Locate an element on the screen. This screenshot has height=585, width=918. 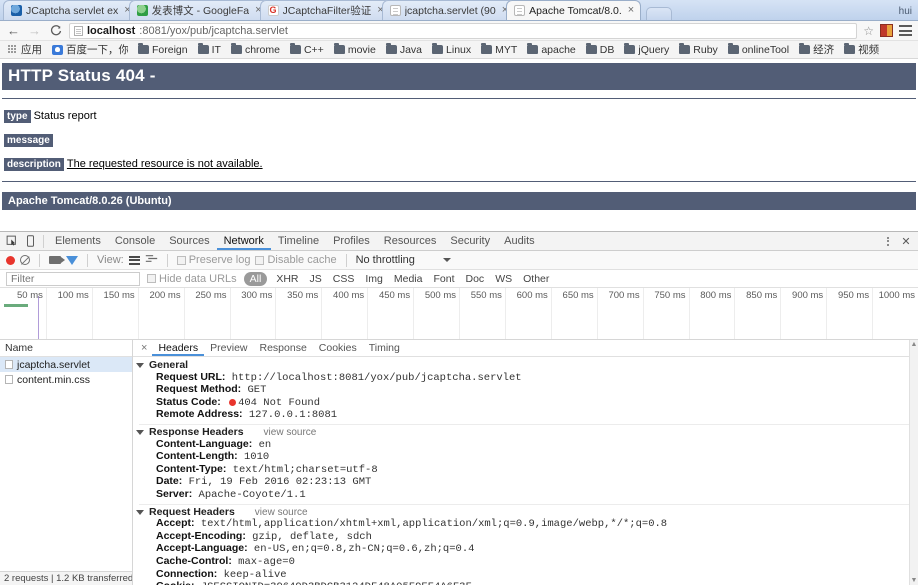
bookmark-label: MYT is located at coordinates (506, 49).